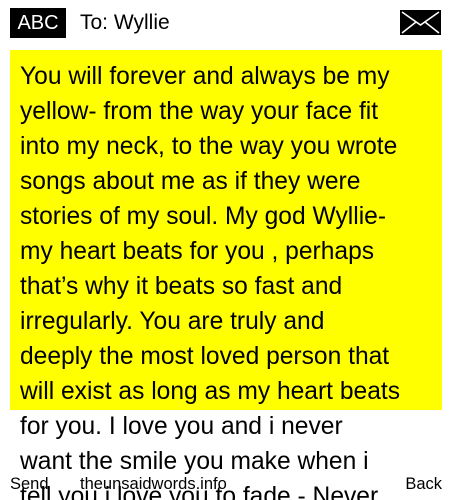 This screenshot has width=450, height=500. What do you see at coordinates (153, 484) in the screenshot?
I see `watermark-text: theunsaidwords.info` at bounding box center [153, 484].